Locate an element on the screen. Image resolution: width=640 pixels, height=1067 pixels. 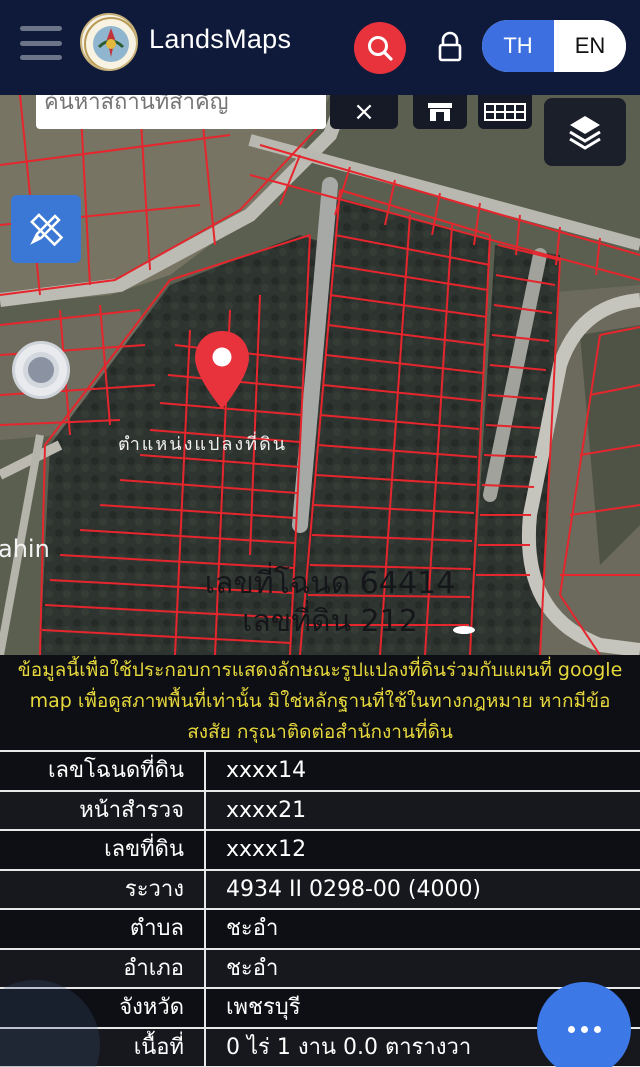
row-label: เลขโฉนดที่ดิน is located at coordinates (103, 771).